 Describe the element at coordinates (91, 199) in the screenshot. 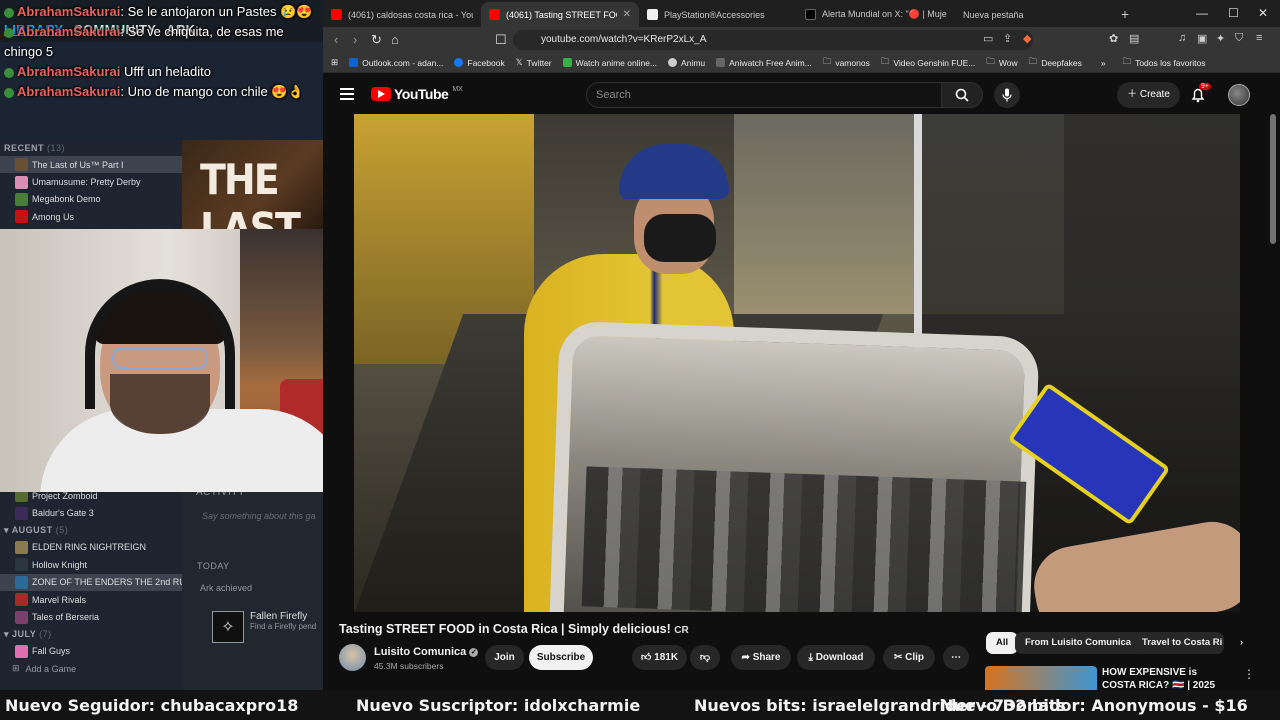

I see `game-item-megabonk: Megabonk Demo` at that location.